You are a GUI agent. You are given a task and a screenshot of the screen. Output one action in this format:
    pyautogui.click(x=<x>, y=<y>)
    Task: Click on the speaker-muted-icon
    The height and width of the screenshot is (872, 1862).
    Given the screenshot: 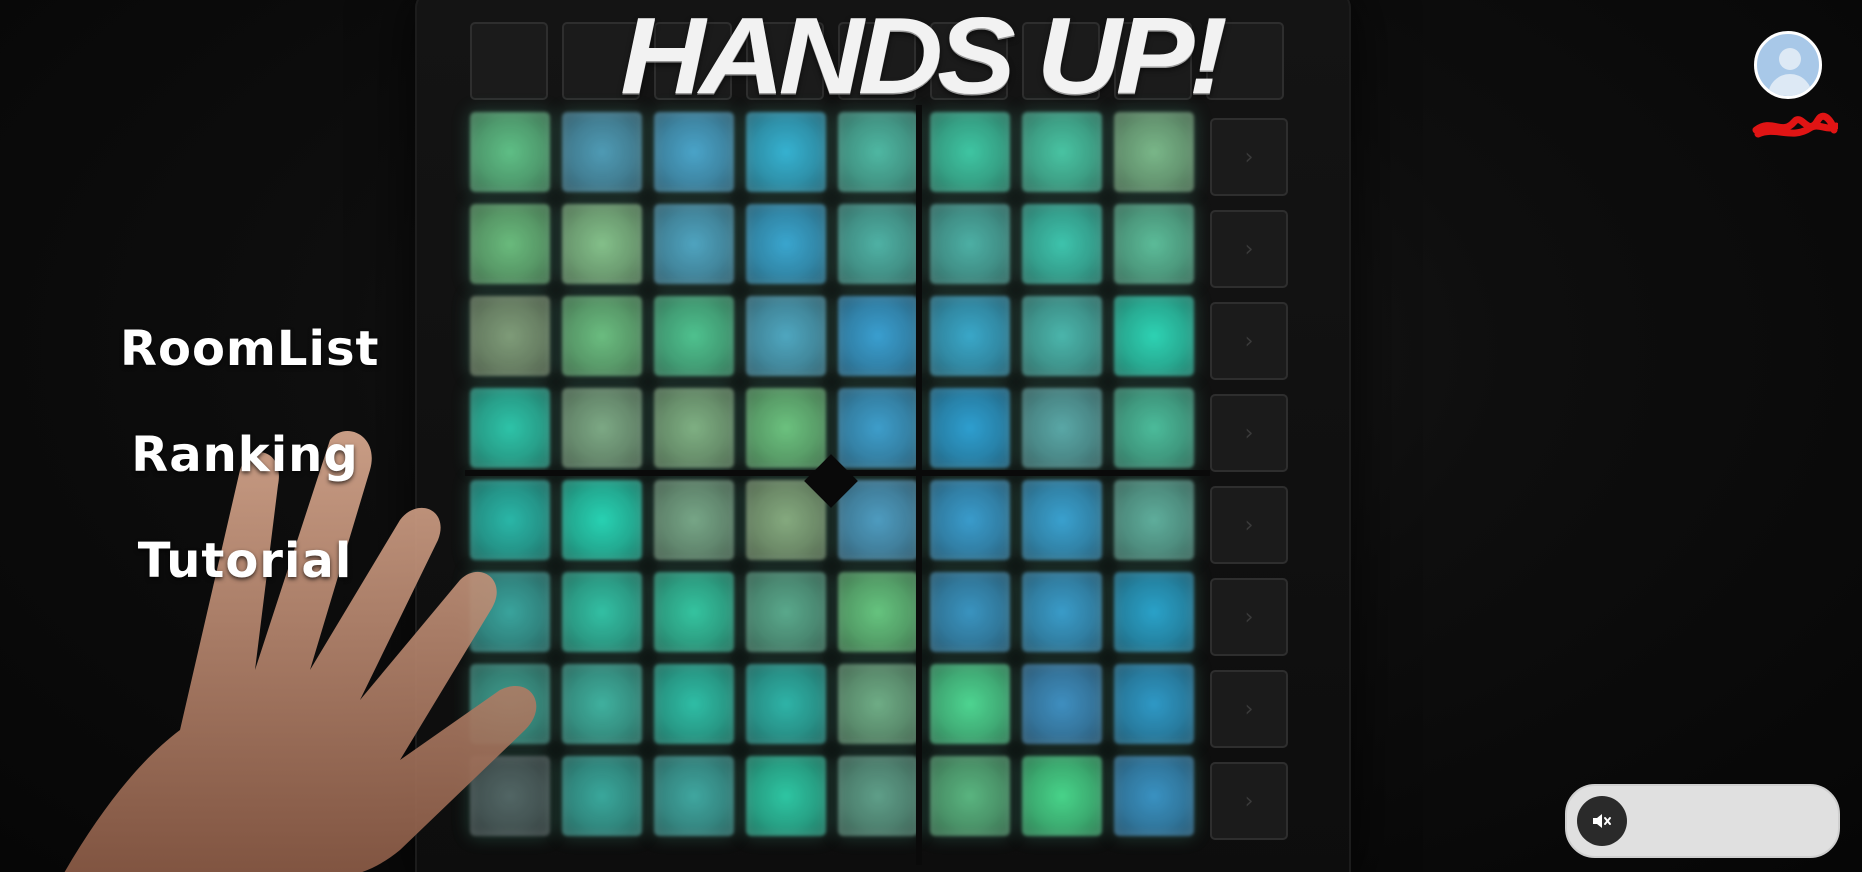 What is the action you would take?
    pyautogui.click(x=1602, y=821)
    